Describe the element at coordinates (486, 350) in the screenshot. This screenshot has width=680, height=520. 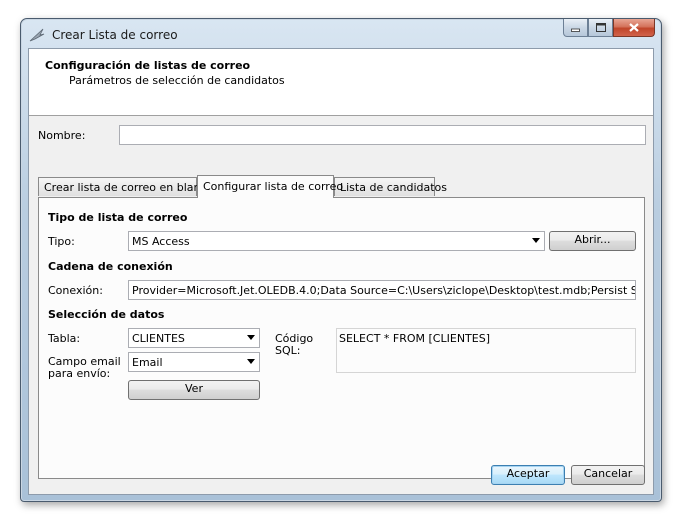
I see `sql-textarea: SELECT * FROM [CLIENTES]` at that location.